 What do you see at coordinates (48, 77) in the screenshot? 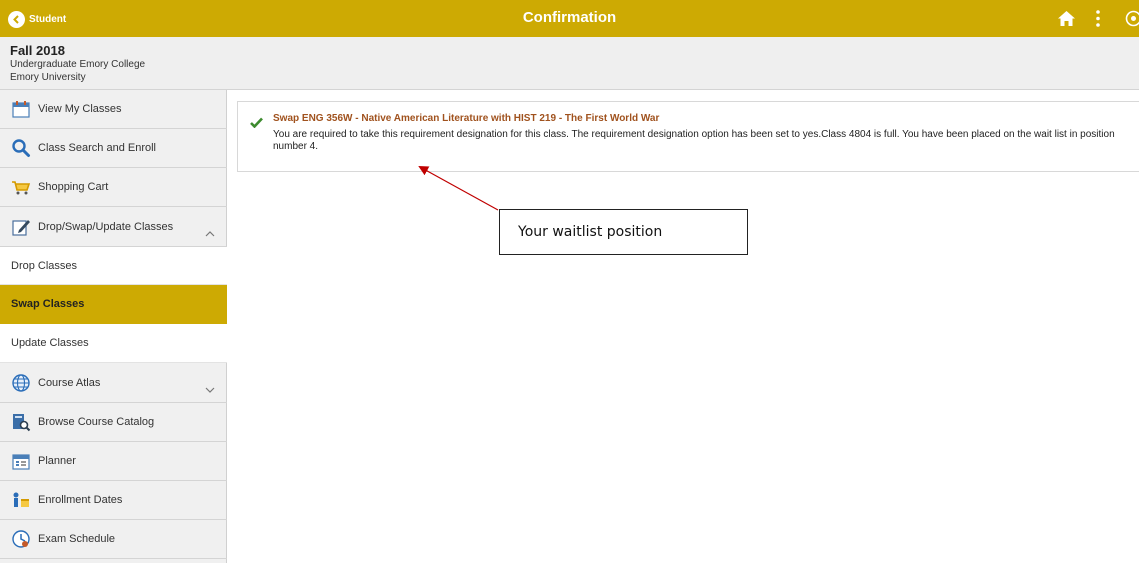
I see `term-institution: Emory University` at bounding box center [48, 77].